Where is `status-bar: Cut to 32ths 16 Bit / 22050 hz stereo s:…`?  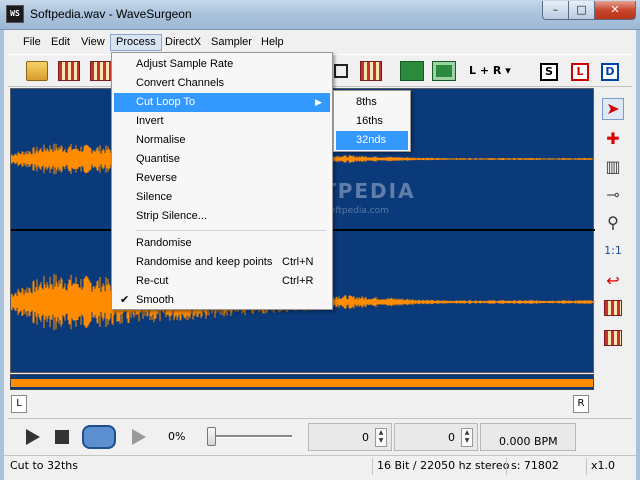 status-bar: Cut to 32ths 16 Bit / 22050 hz stereo s:… is located at coordinates (320, 465).